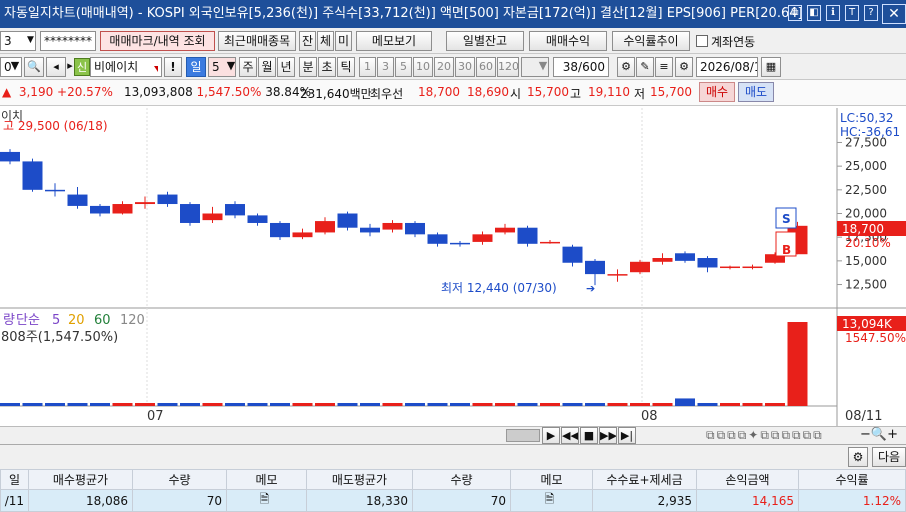  Describe the element at coordinates (173, 67) in the screenshot. I see `alert-button: !` at that location.